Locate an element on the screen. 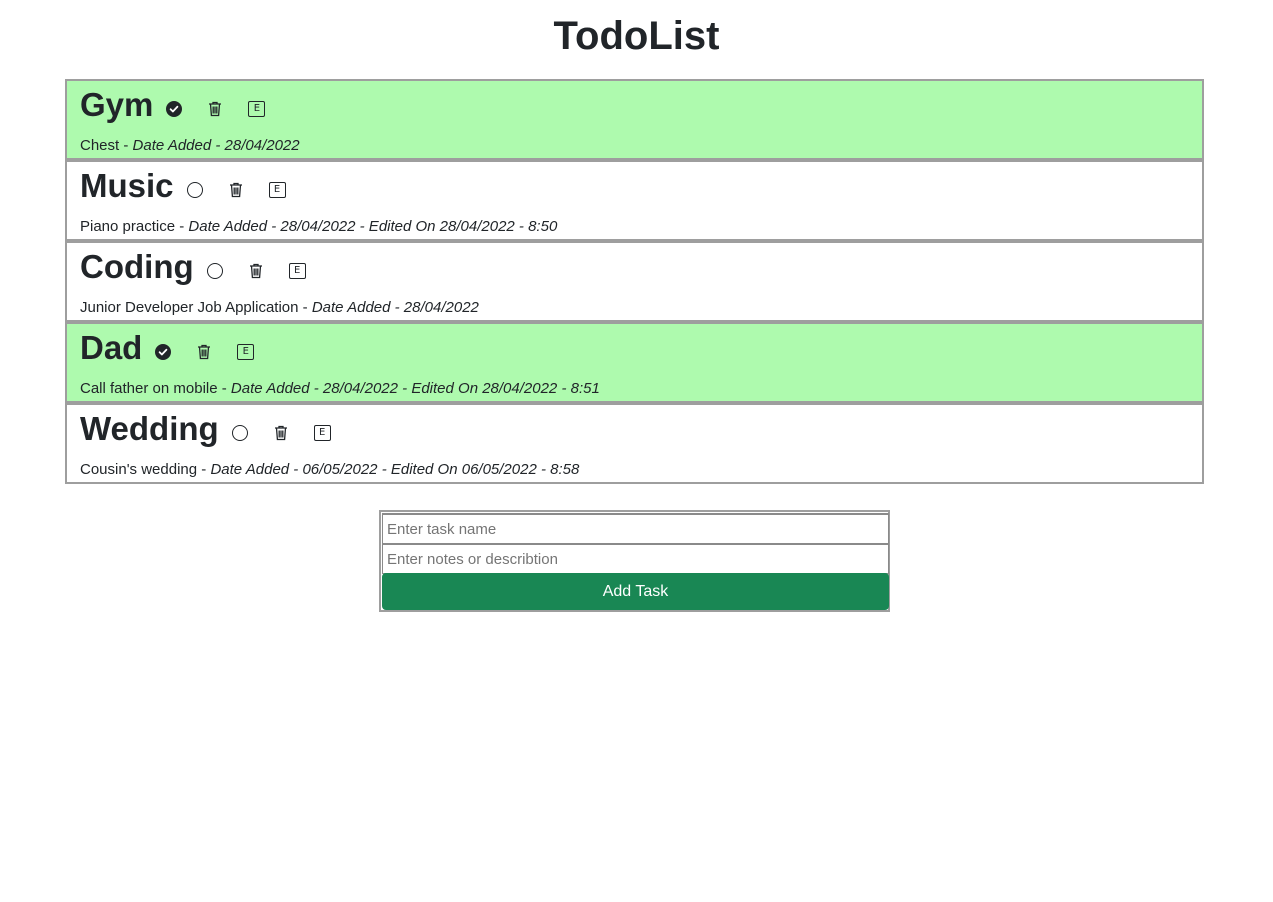 Image resolution: width=1273 pixels, height=902 pixels. task-notes: Call father on mobile is located at coordinates (149, 388).